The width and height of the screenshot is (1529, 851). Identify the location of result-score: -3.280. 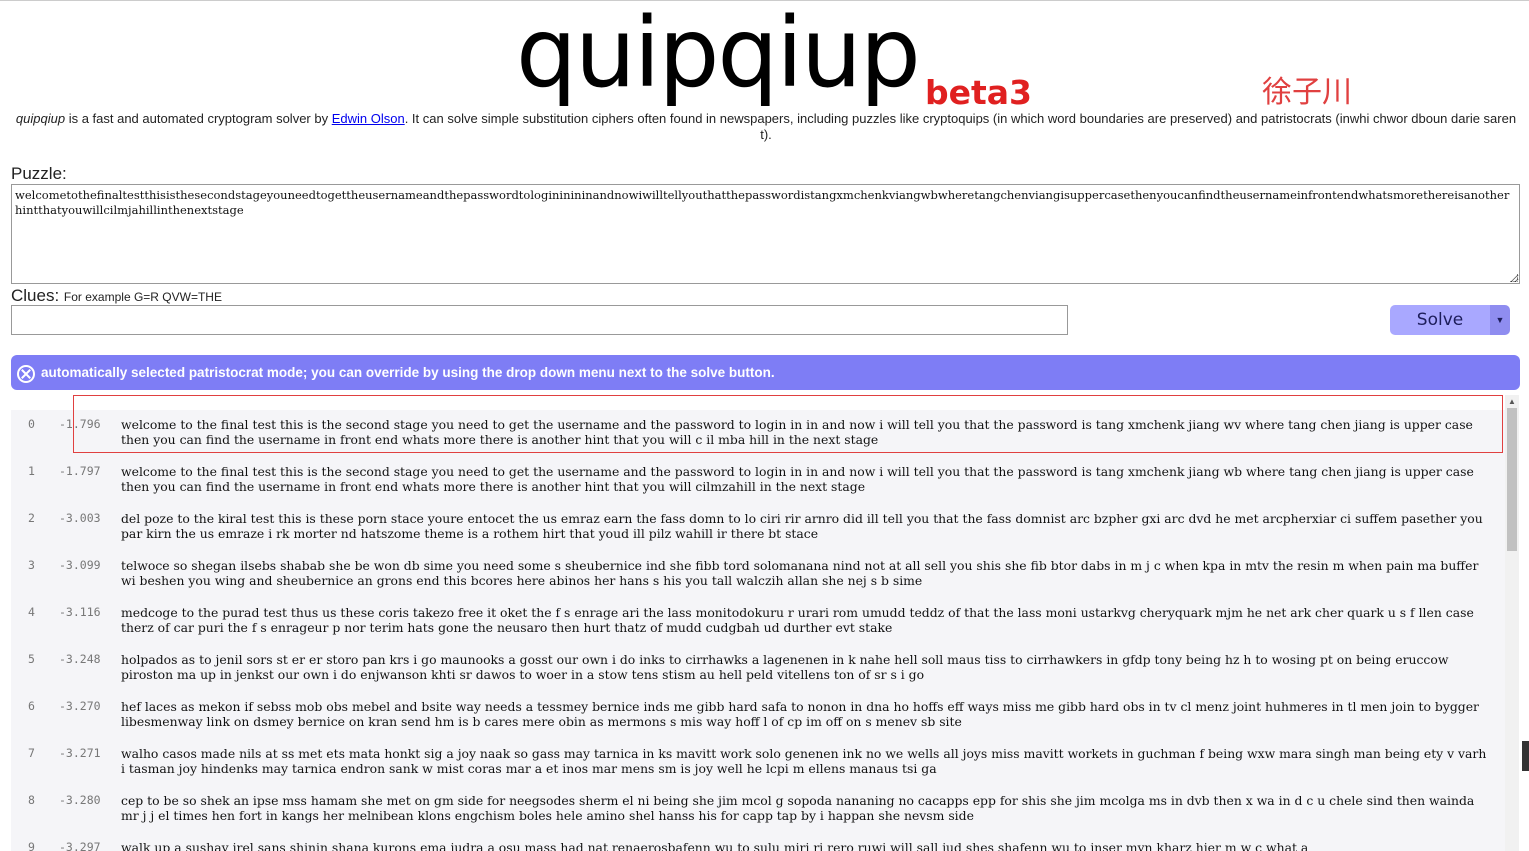
(80, 800).